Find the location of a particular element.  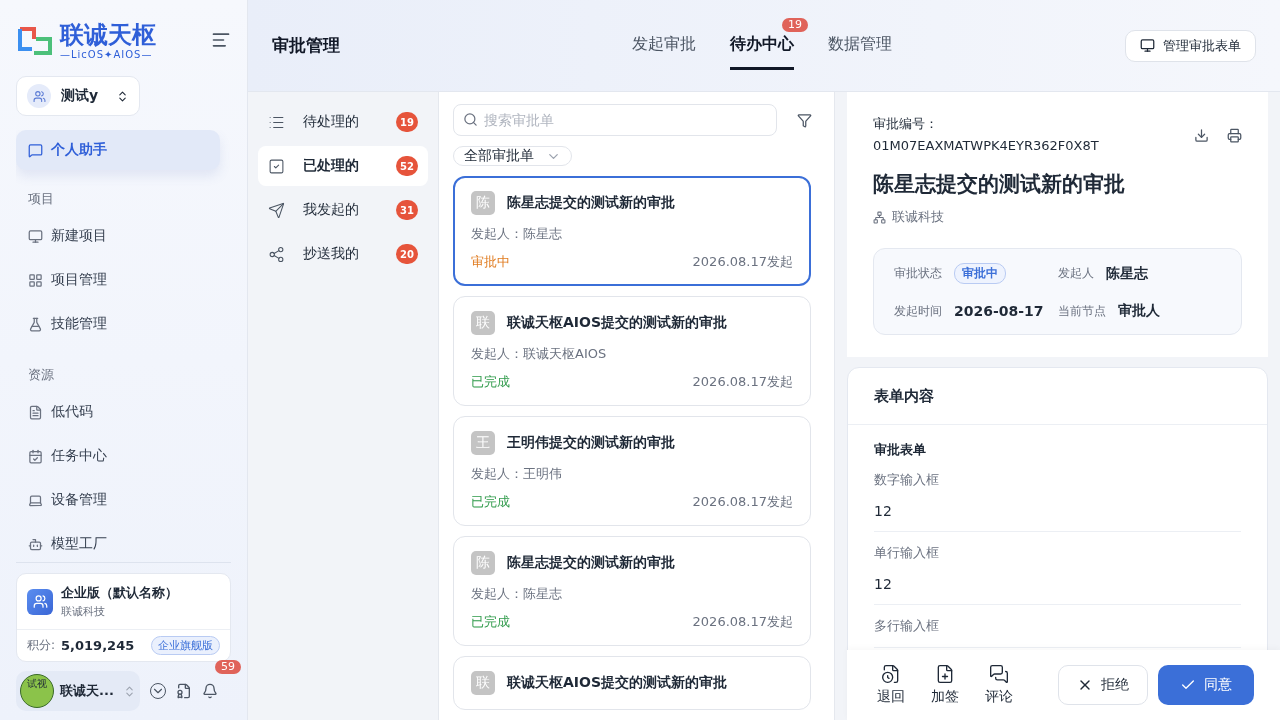

nav-item: 设备管理 is located at coordinates (123, 500).